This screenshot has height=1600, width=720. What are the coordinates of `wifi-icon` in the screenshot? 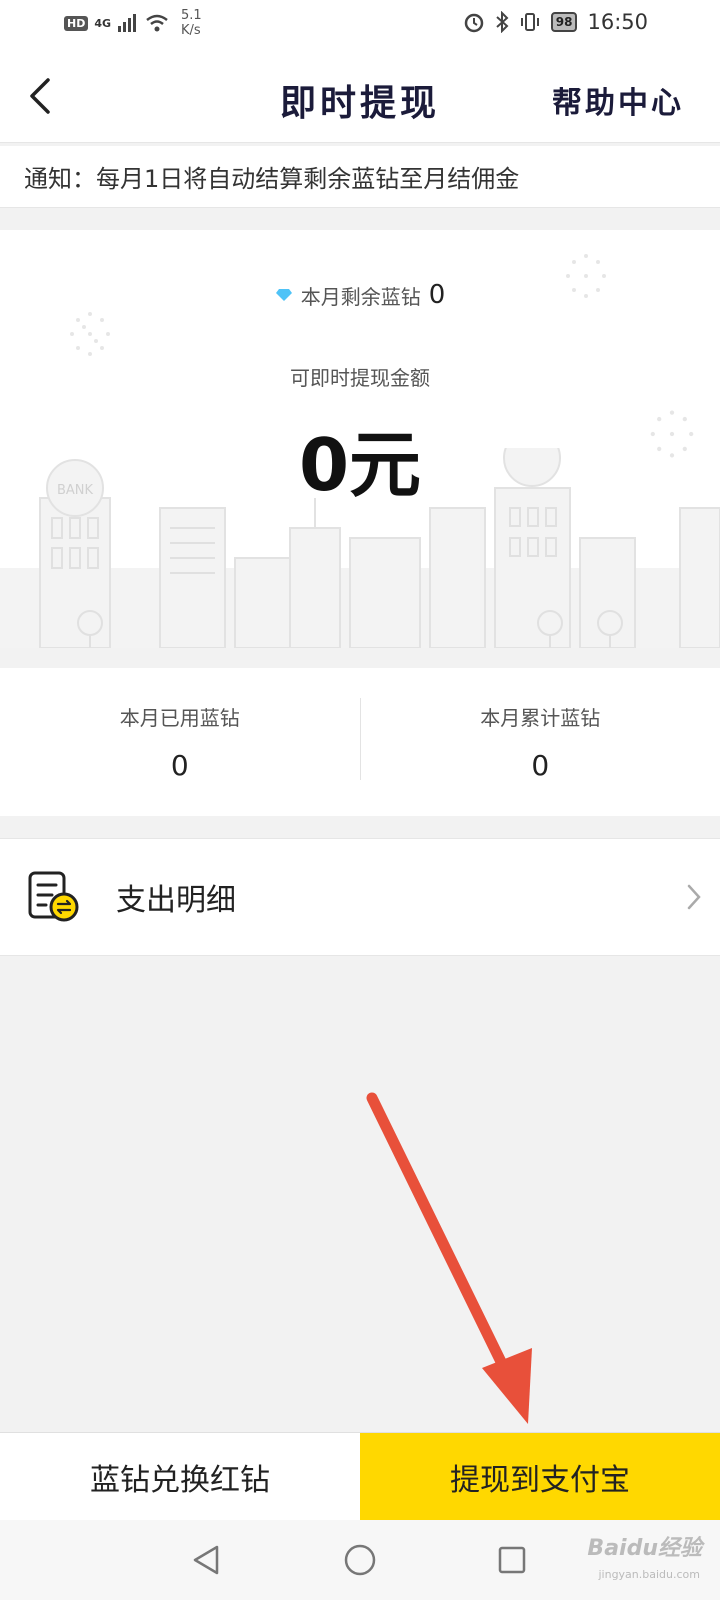 It's located at (157, 23).